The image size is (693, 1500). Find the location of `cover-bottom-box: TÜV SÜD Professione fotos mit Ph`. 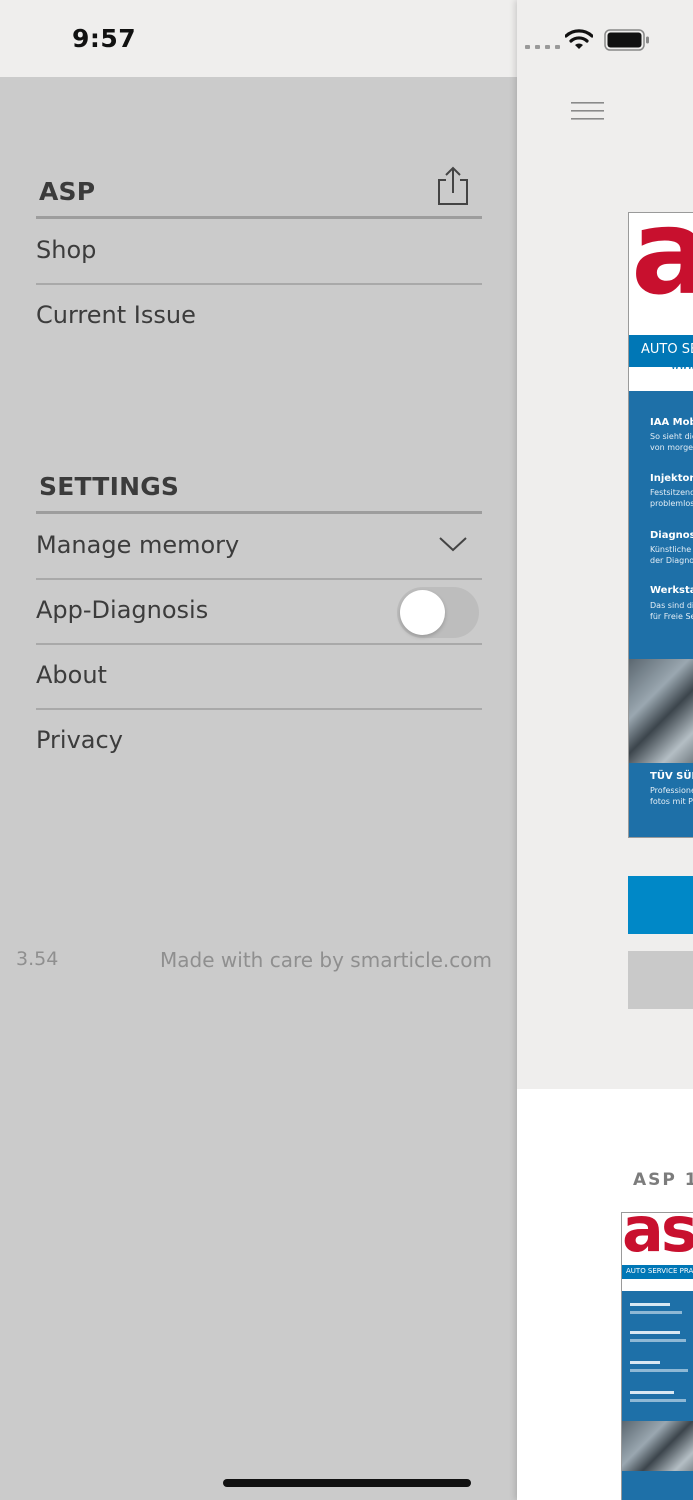

cover-bottom-box: TÜV SÜD Professione fotos mit Ph is located at coordinates (661, 800).